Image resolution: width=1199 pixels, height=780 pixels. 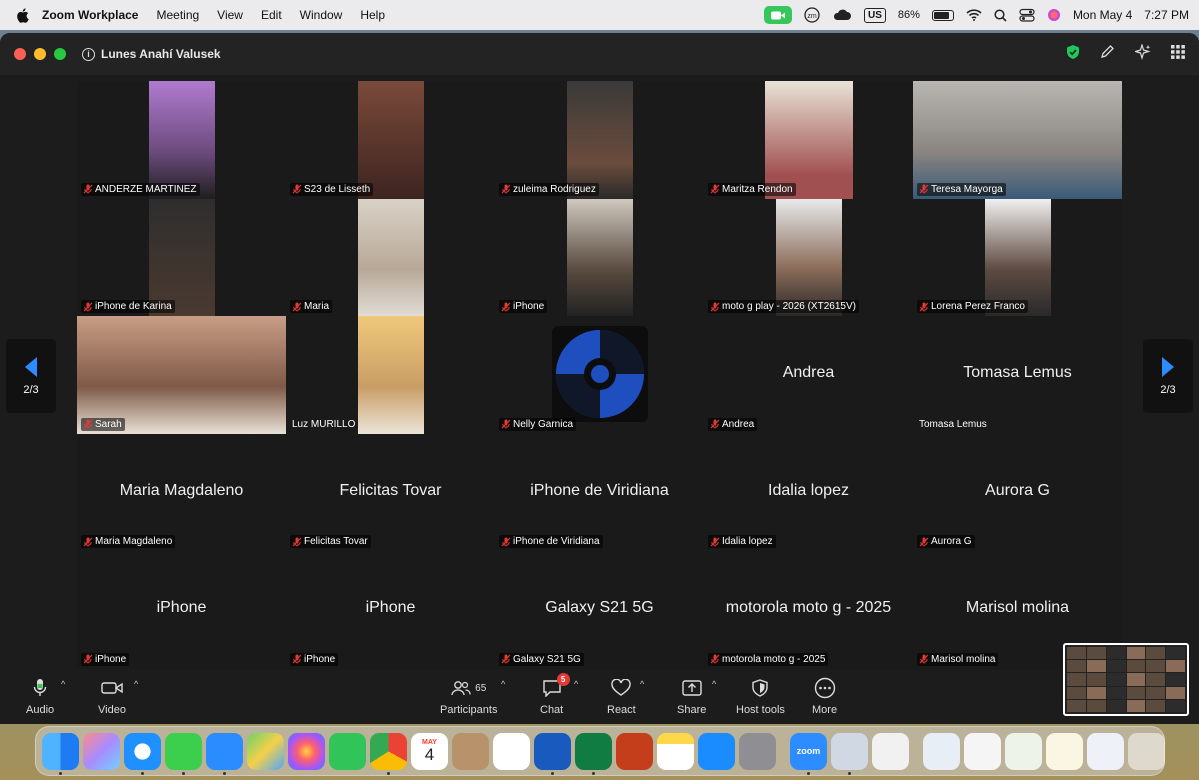 I want to click on menubar-date: Mon May 4, so click(x=1102, y=15).